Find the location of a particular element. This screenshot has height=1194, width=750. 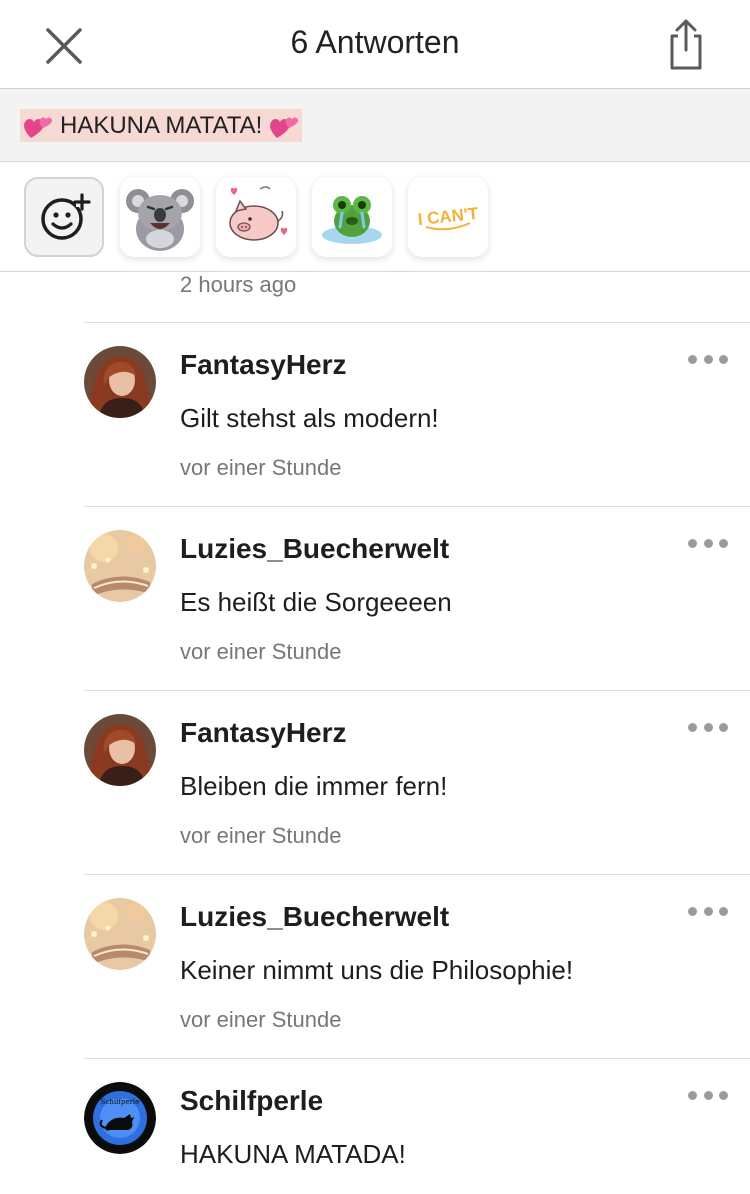

sticker-bar: I CAN'T is located at coordinates (375, 217).